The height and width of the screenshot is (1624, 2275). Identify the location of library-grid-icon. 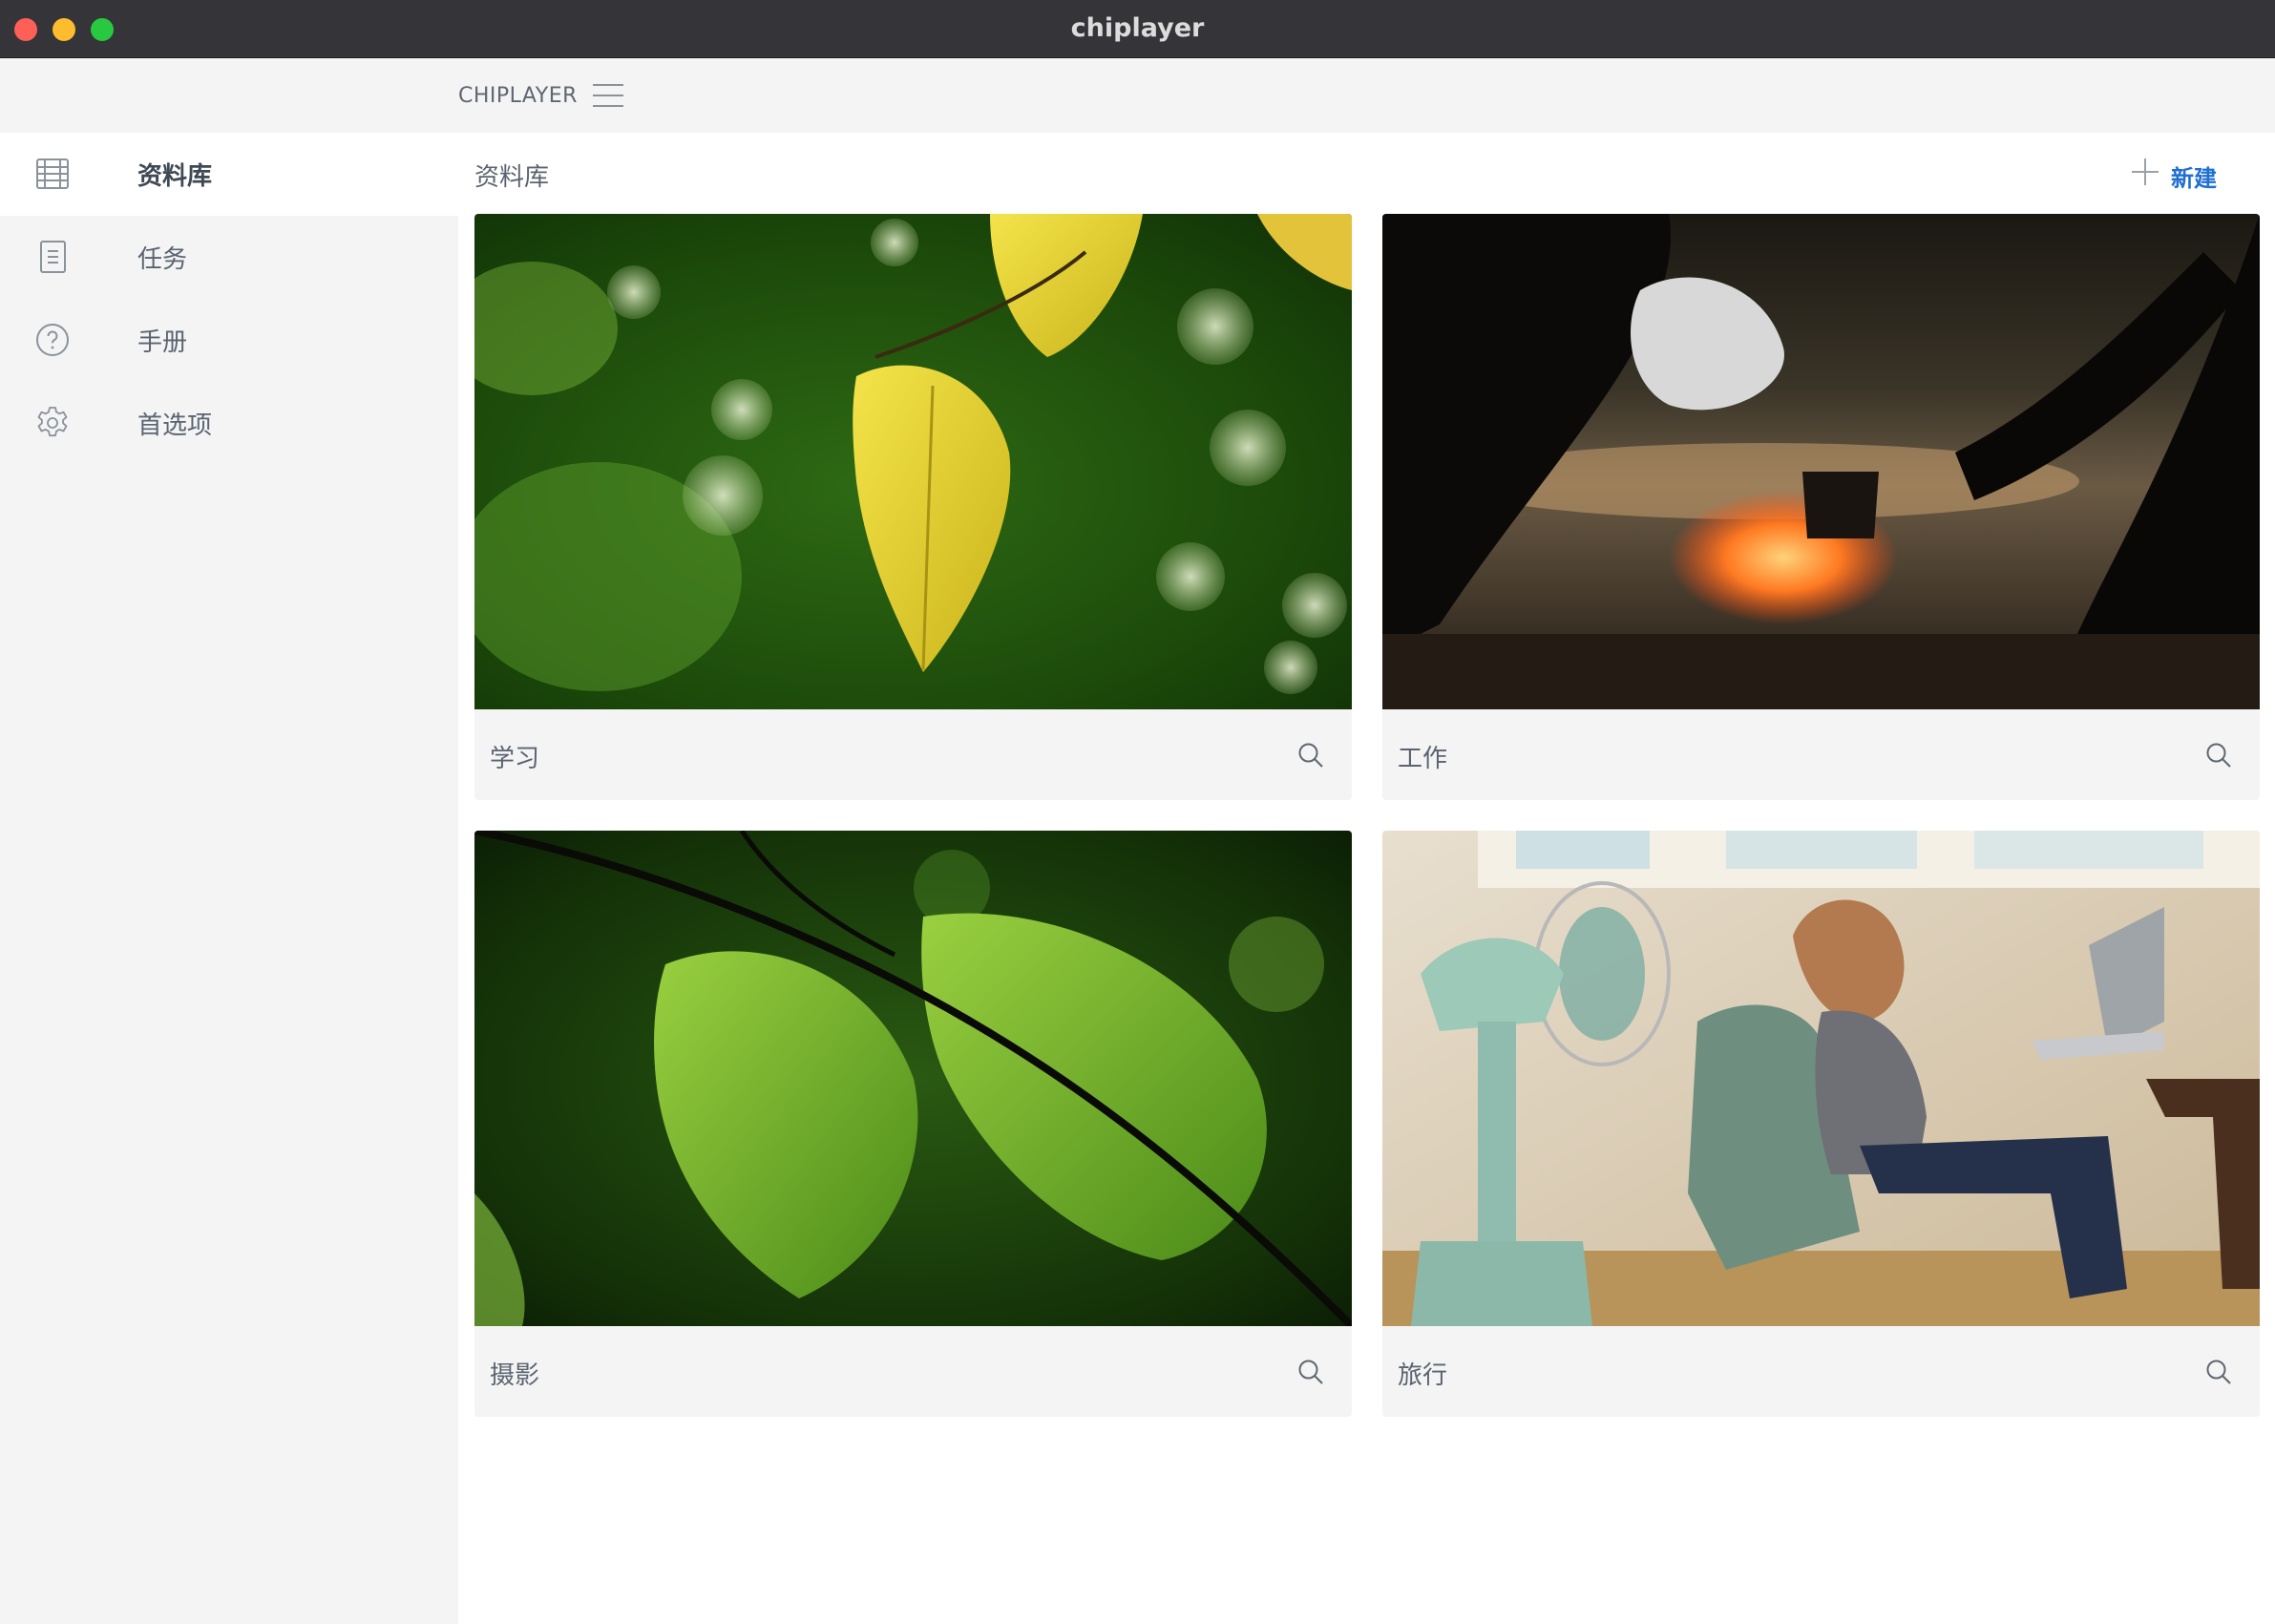
(52, 173).